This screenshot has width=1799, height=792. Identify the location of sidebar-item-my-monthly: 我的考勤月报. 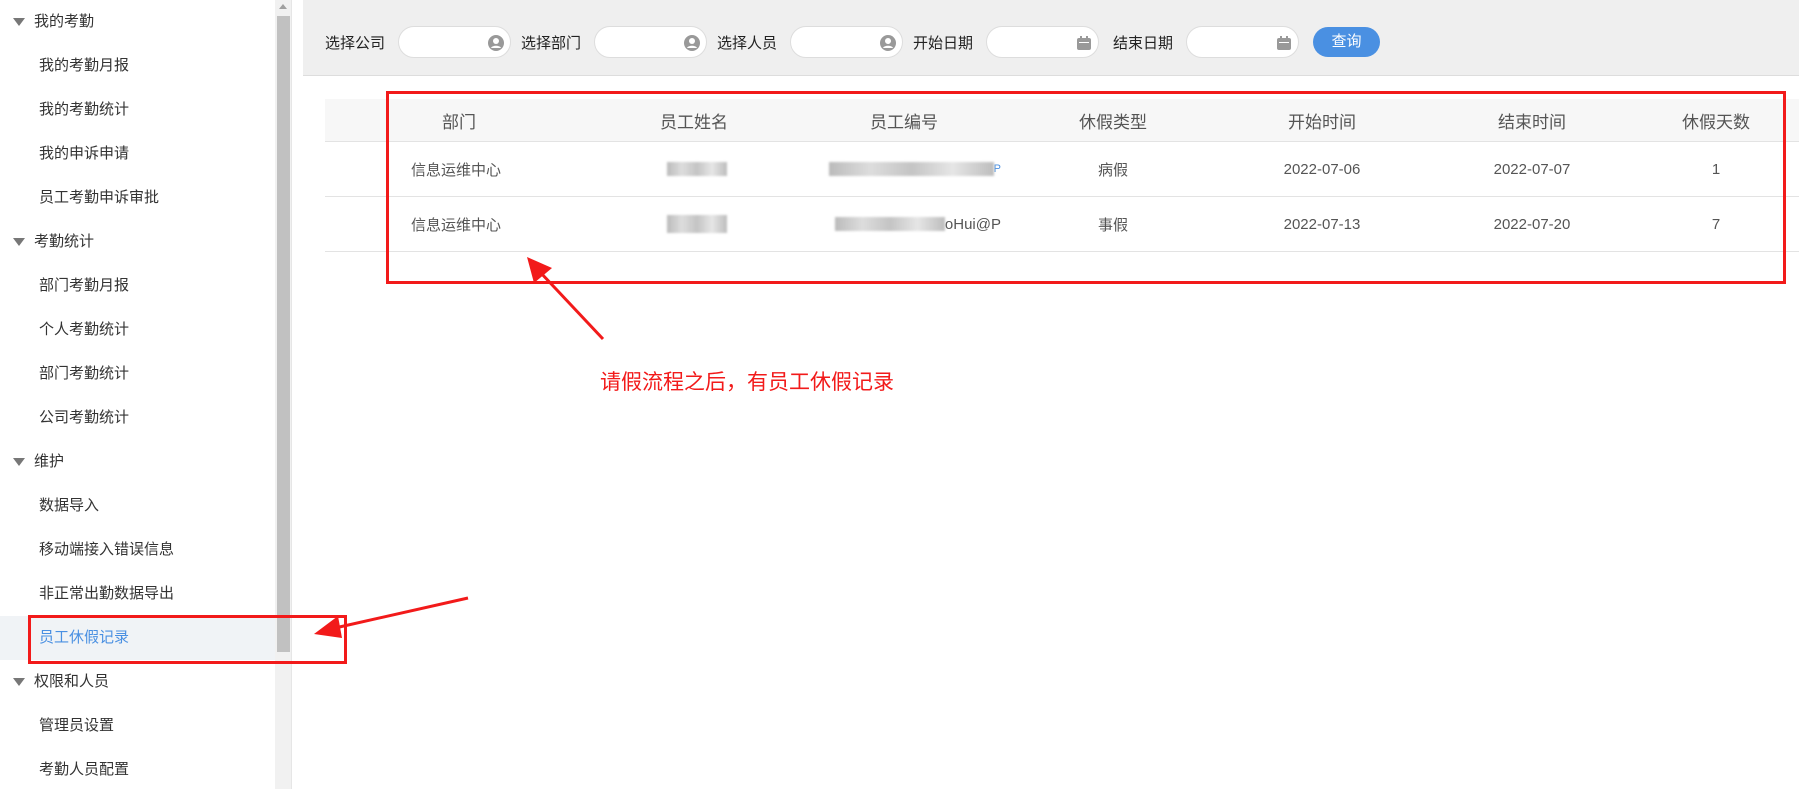
(137, 66).